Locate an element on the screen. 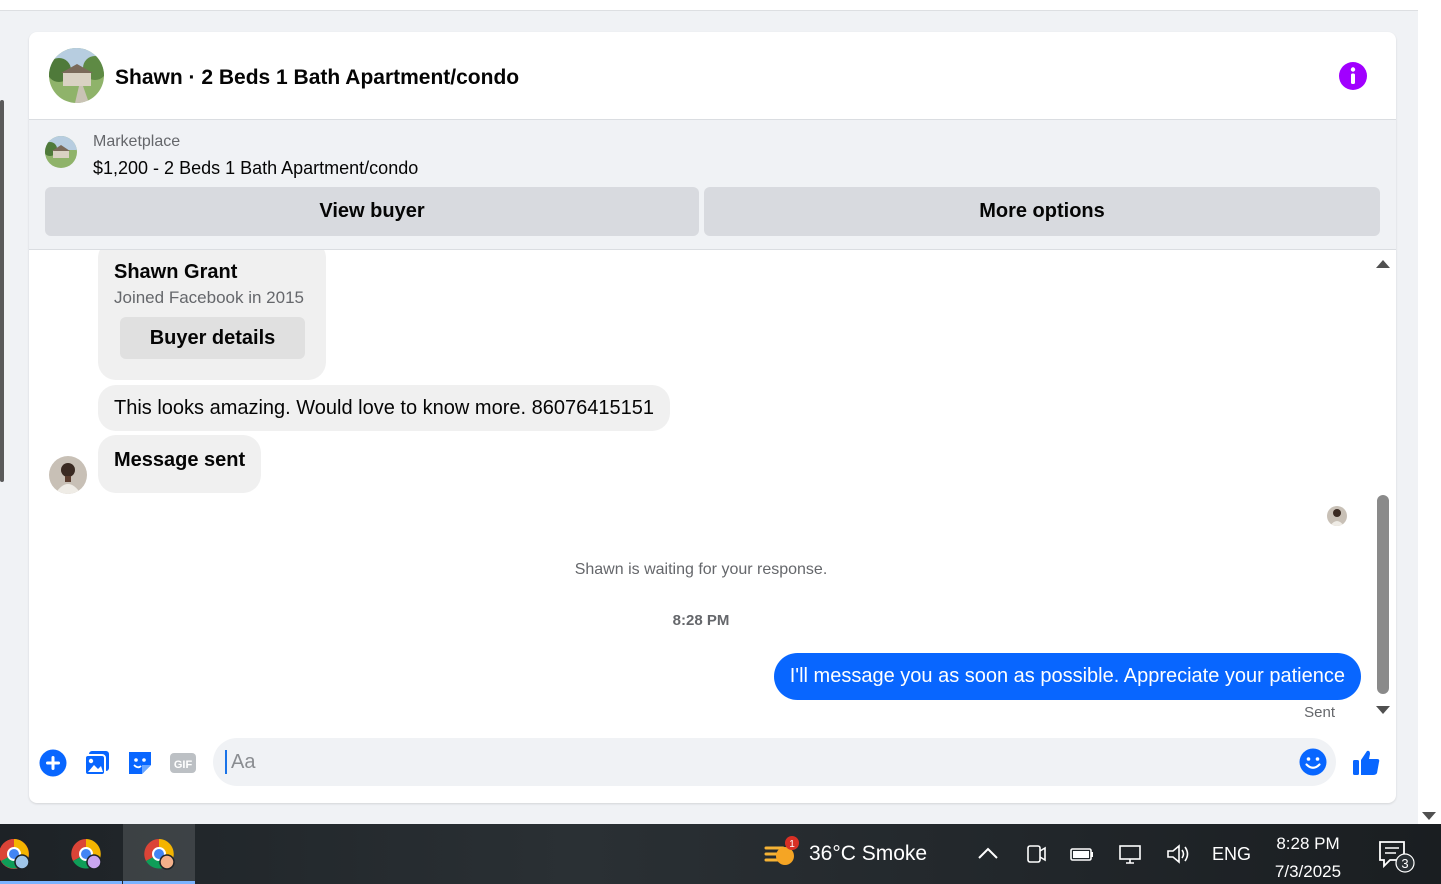 The image size is (1441, 884). weather-widget: 1 36°C Smoke is located at coordinates (845, 854).